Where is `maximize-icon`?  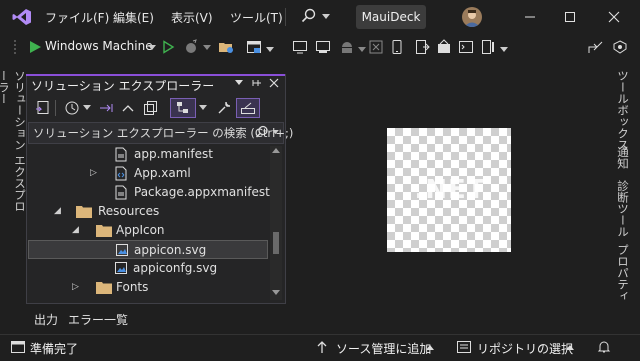
maximize-icon is located at coordinates (570, 17).